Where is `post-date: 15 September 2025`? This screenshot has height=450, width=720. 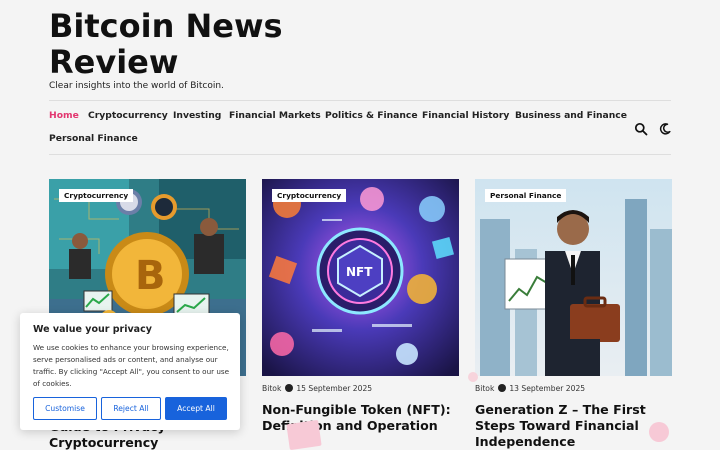
post-date: 15 September 2025 is located at coordinates (334, 388).